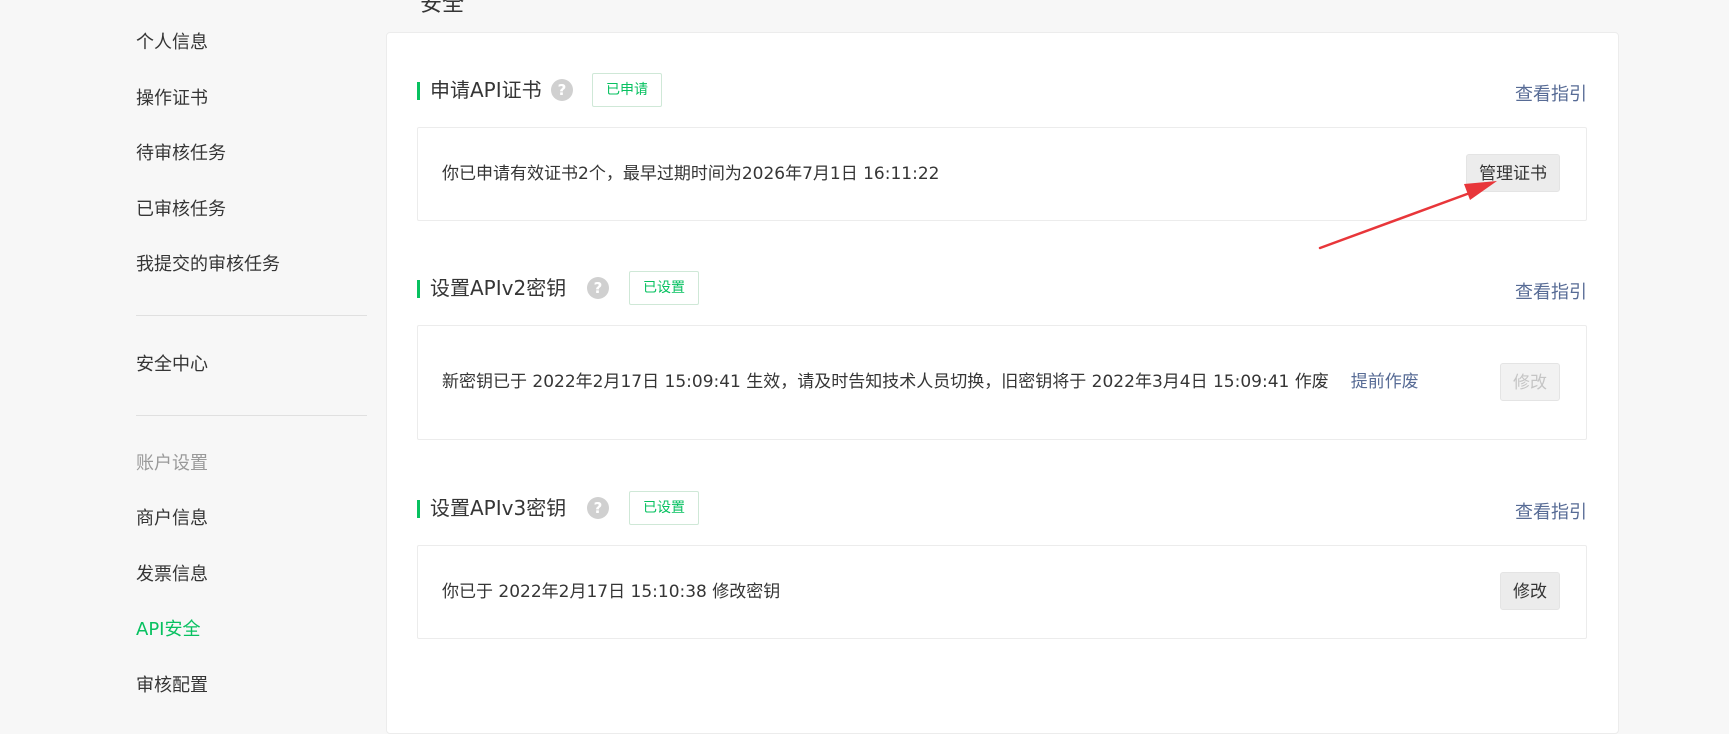 Image resolution: width=1729 pixels, height=734 pixels. What do you see at coordinates (181, 154) in the screenshot?
I see `sidebar-item-pending-review: 待审核任务` at bounding box center [181, 154].